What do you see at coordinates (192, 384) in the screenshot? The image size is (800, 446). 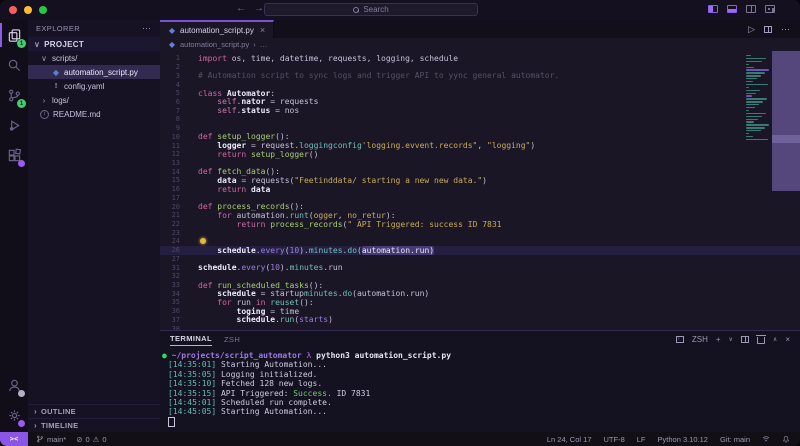 I see `token-tm: [14:35:10]` at bounding box center [192, 384].